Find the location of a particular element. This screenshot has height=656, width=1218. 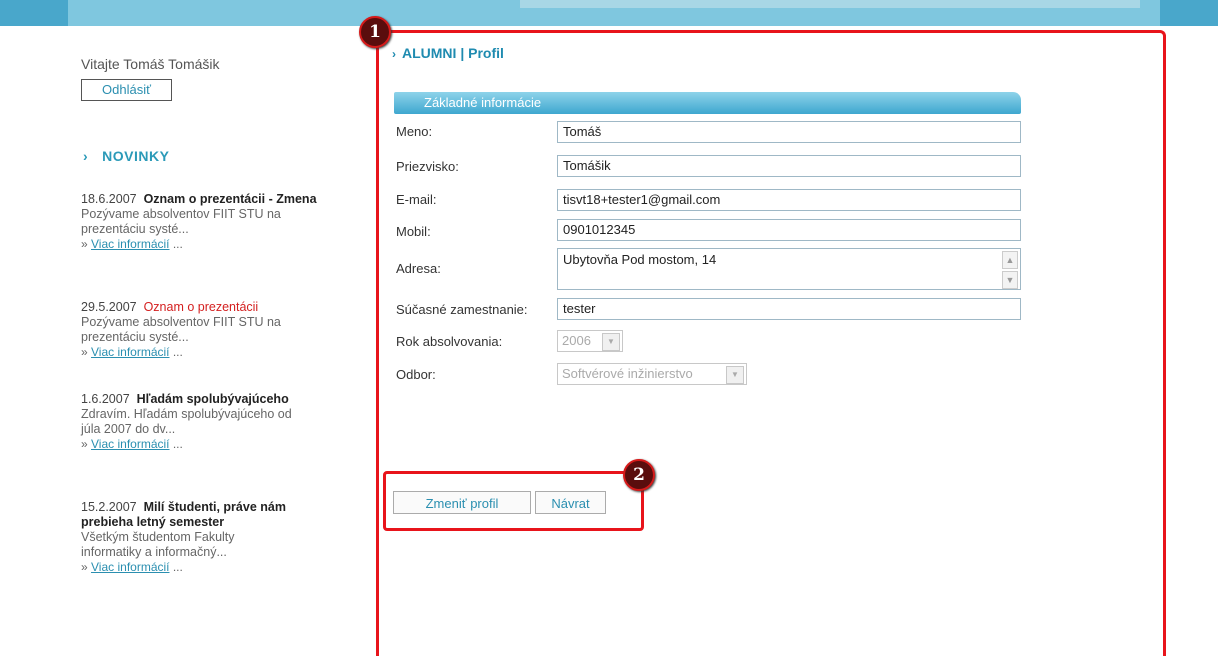

priezvisko-field: Tomášik is located at coordinates (789, 166).